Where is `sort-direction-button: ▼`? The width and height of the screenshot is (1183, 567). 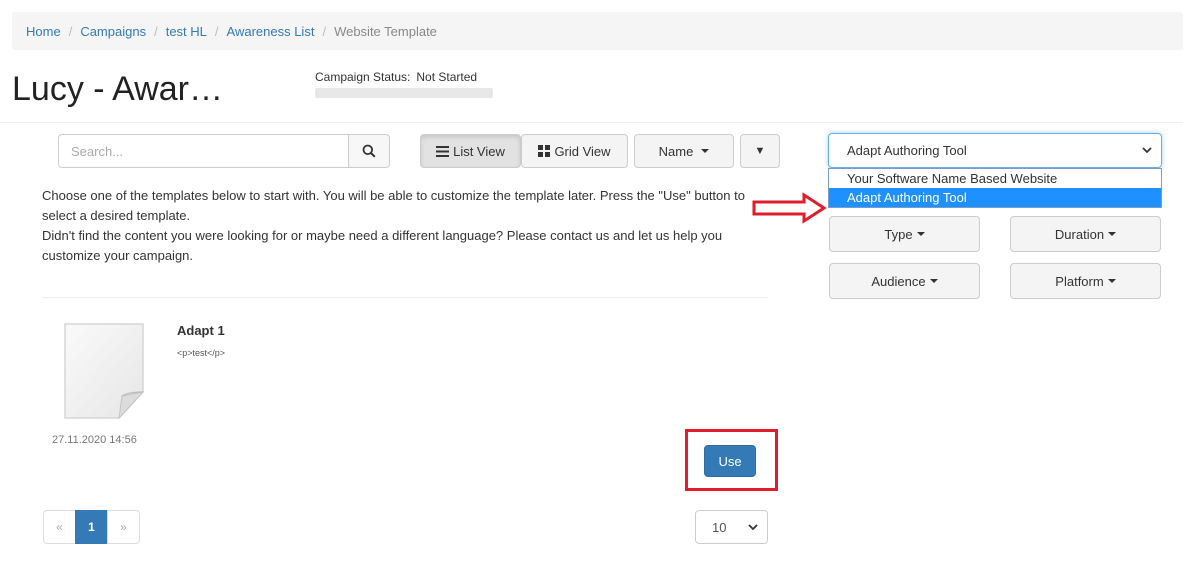 sort-direction-button: ▼ is located at coordinates (760, 151).